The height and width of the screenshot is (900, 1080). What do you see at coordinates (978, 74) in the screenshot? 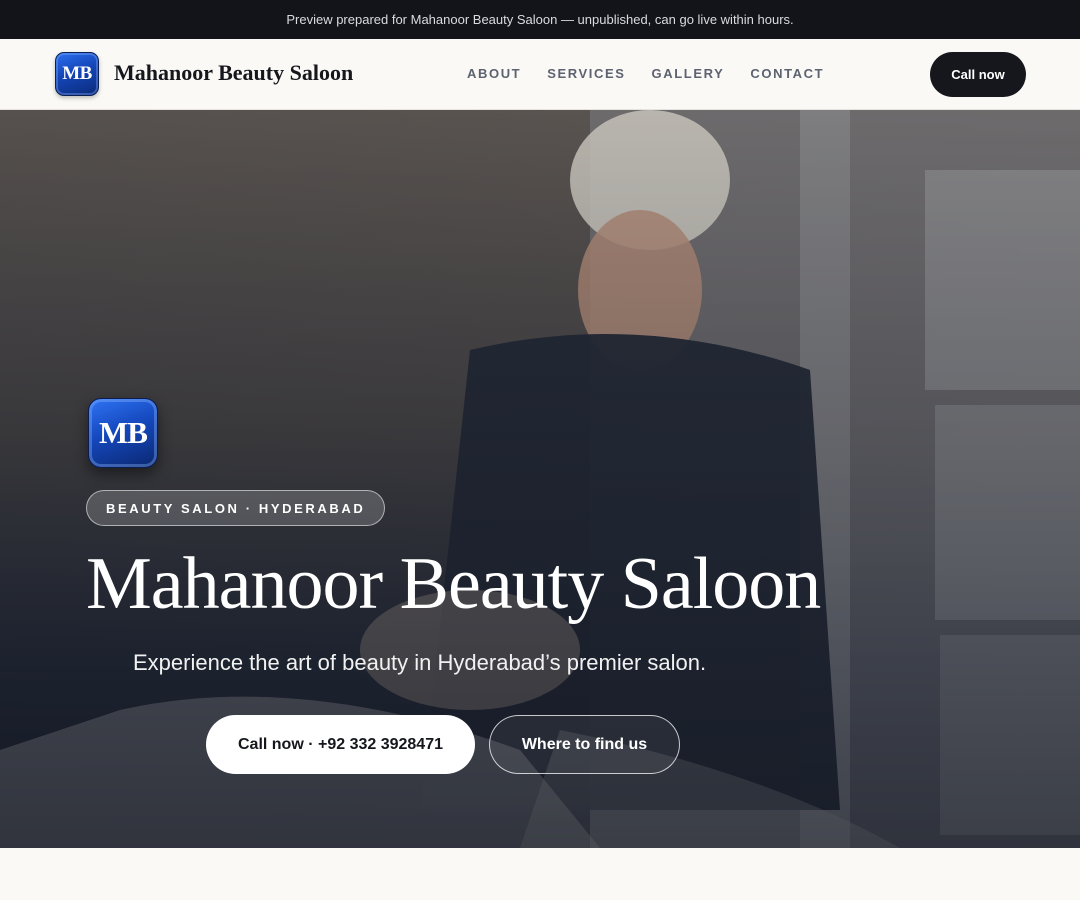
I see `header-call-button: Call now` at bounding box center [978, 74].